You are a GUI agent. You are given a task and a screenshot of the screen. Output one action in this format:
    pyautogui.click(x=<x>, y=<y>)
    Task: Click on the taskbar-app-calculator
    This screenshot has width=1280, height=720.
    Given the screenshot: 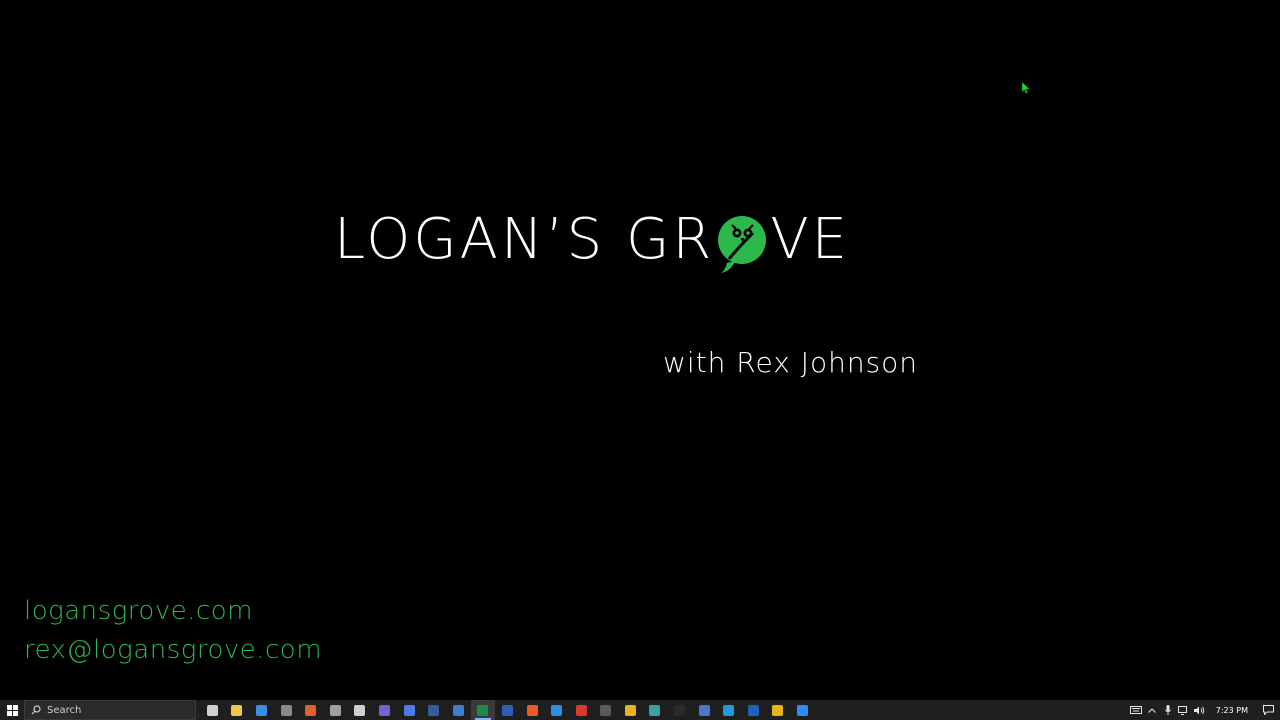 What is the action you would take?
    pyautogui.click(x=286, y=710)
    